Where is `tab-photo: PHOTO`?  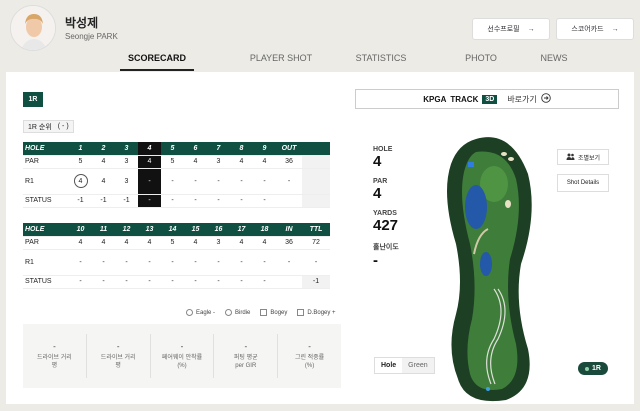
tab-photo: PHOTO is located at coordinates (481, 60).